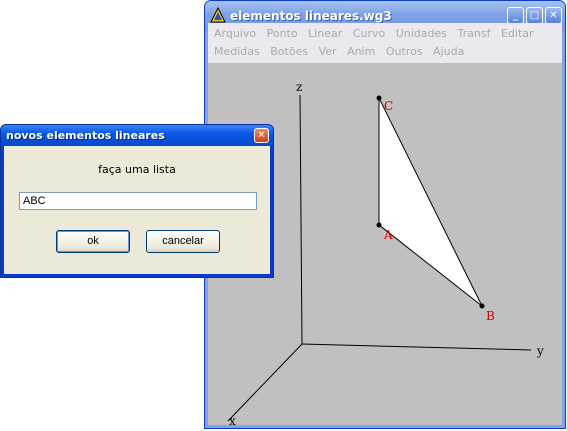 The height and width of the screenshot is (431, 567). I want to click on point-b, so click(482, 306).